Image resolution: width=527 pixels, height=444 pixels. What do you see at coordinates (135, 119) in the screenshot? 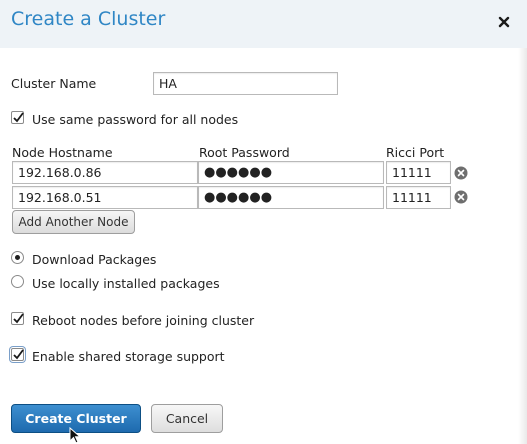
I see `same-password-label: Use same password for all nodes` at bounding box center [135, 119].